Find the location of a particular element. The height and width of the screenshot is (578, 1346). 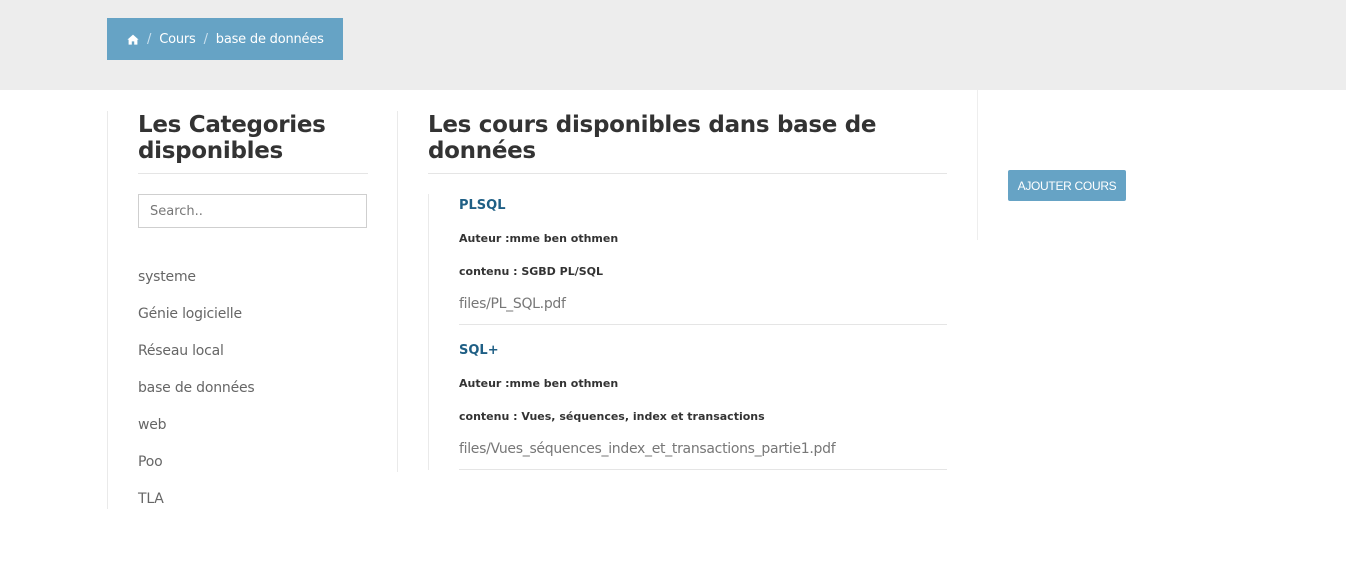

category-item-systeme: systeme is located at coordinates (253, 287).